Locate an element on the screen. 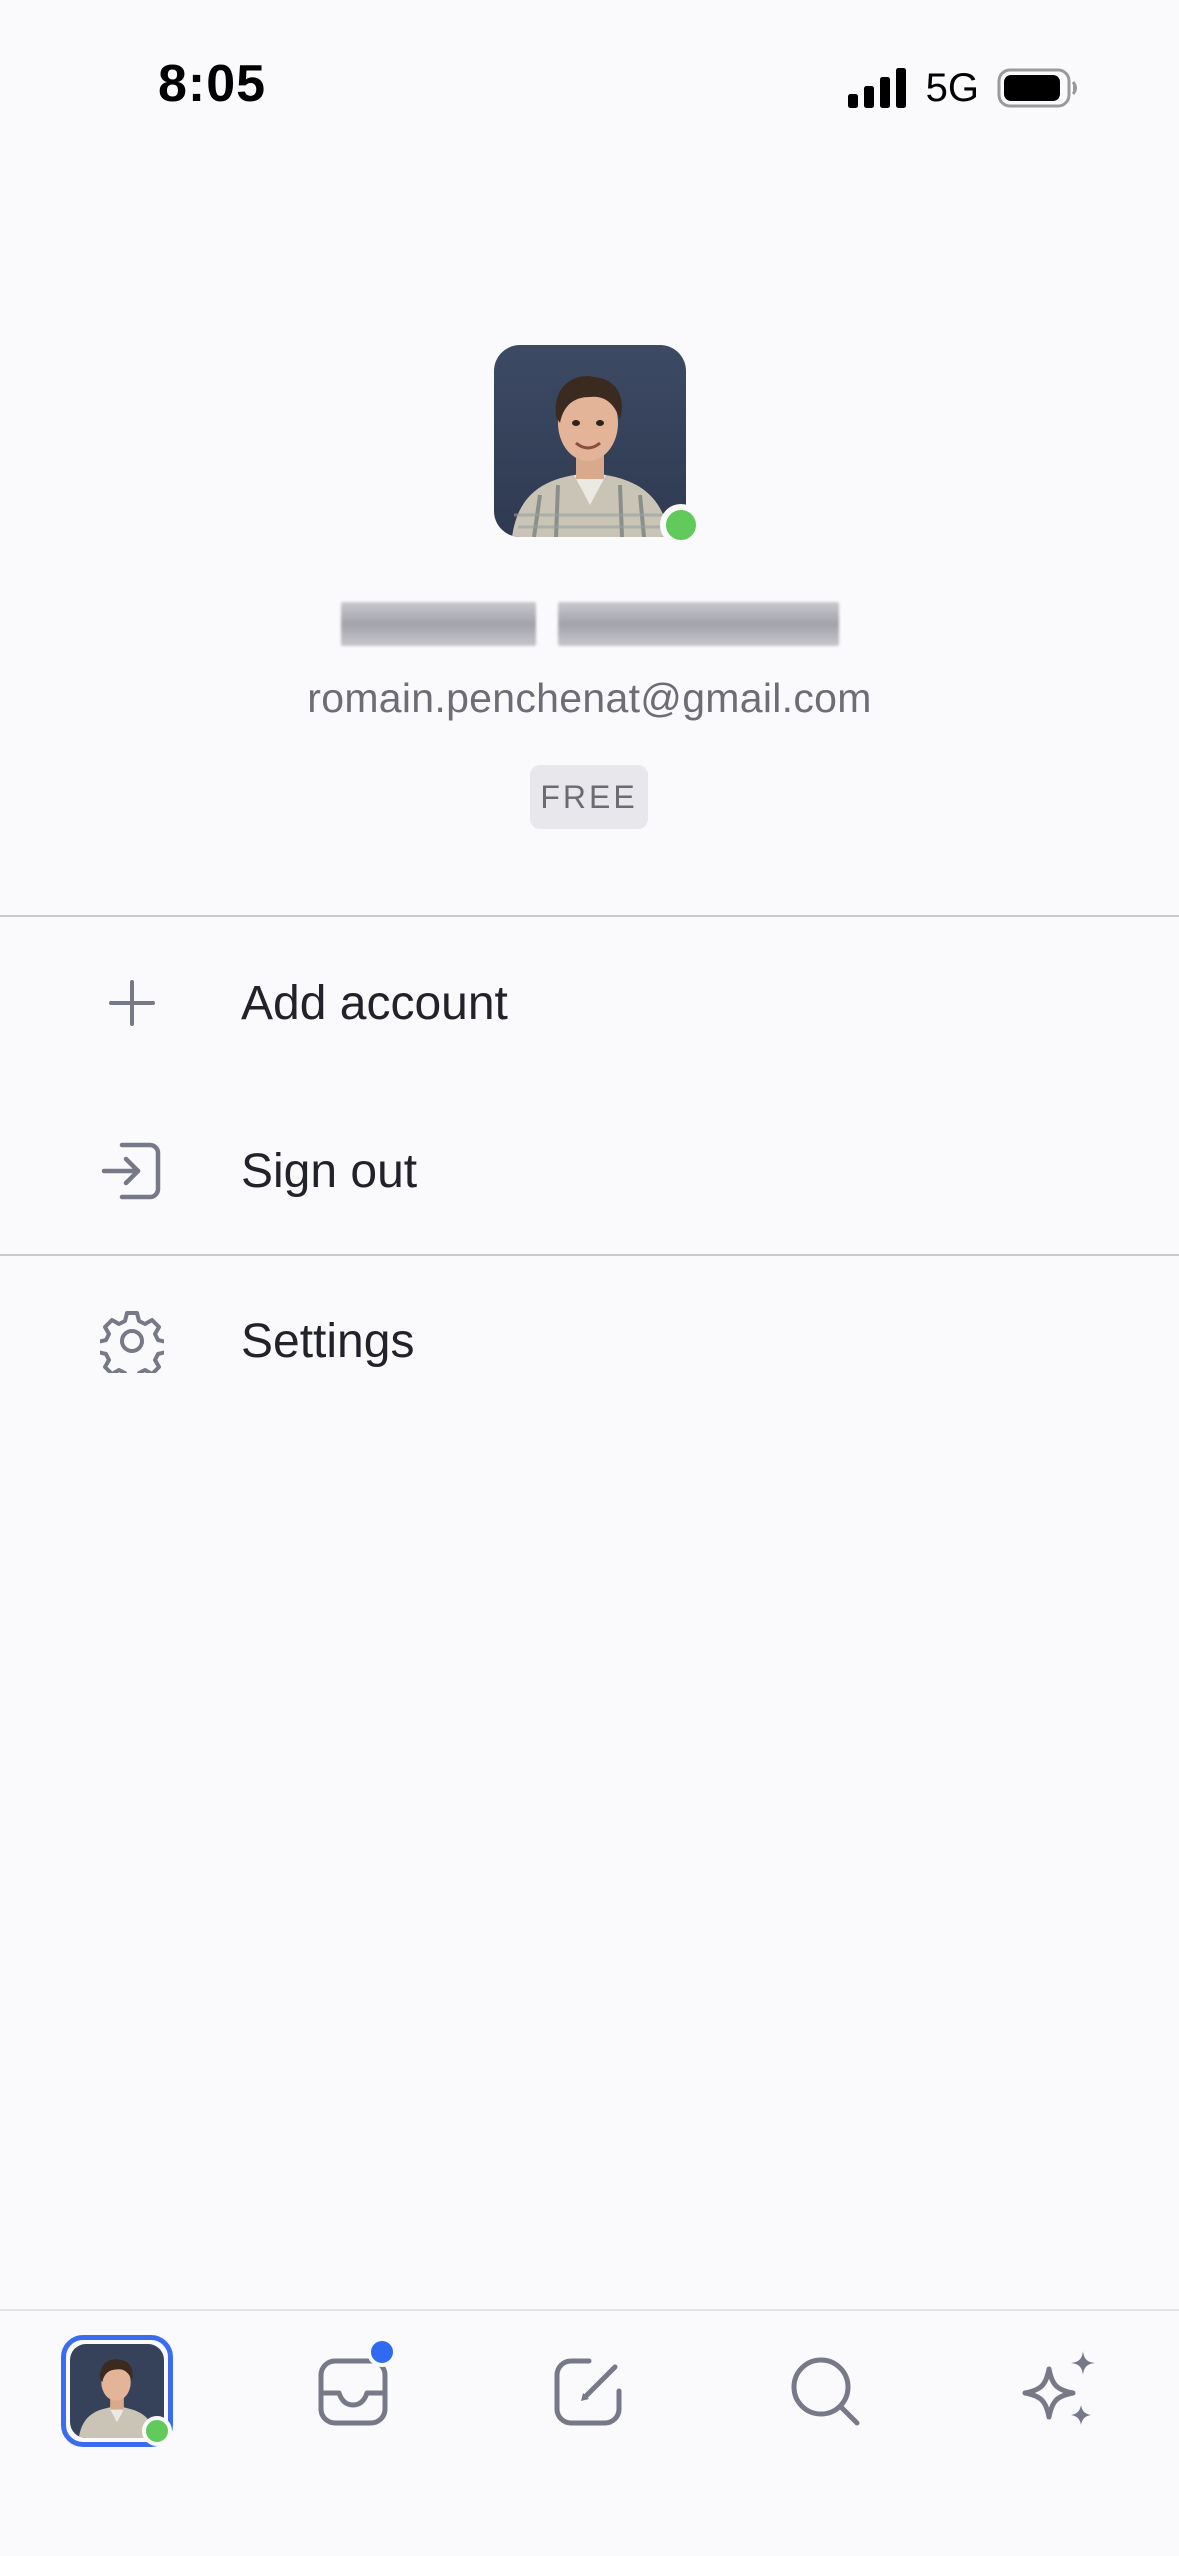 This screenshot has width=1179, height=2556. tab-compose is located at coordinates (589, 2391).